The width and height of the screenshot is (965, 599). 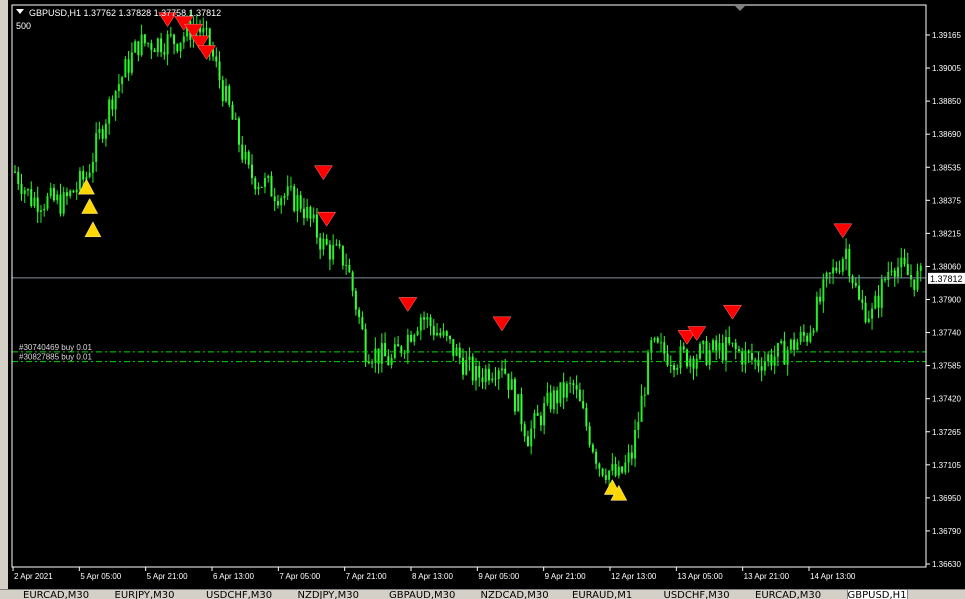 What do you see at coordinates (498, 576) in the screenshot?
I see `x-tick-label: 9 Apr 05:00` at bounding box center [498, 576].